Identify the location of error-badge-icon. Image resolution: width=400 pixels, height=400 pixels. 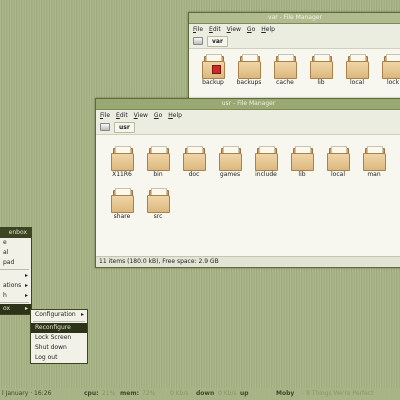
(216, 69).